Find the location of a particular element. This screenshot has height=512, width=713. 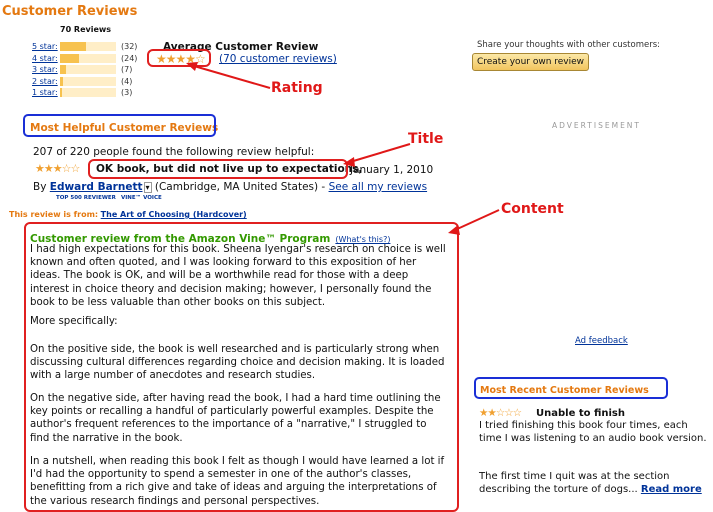

by-label: By is located at coordinates (40, 187).